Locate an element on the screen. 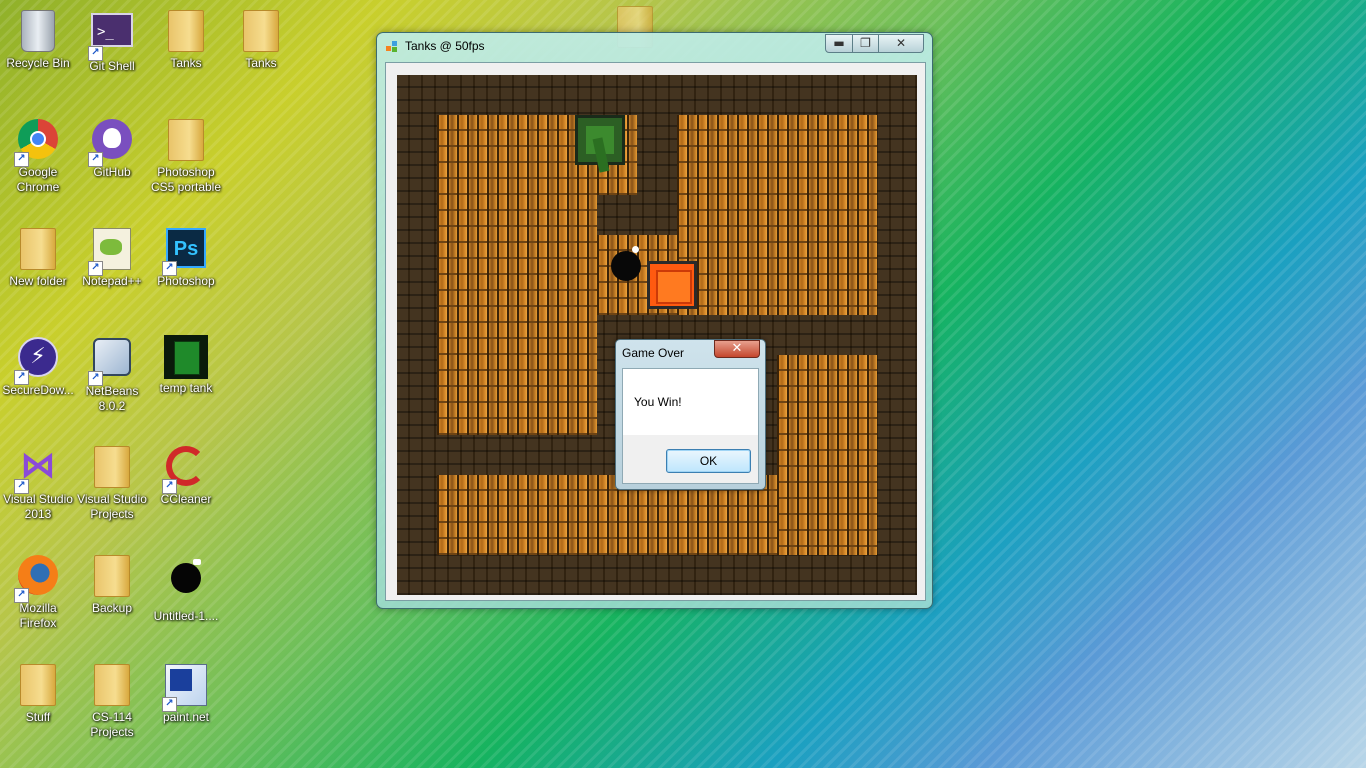 Image resolution: width=1366 pixels, height=768 pixels. desktop-icon-recycle-bin: Recycle Bin is located at coordinates (38, 39).